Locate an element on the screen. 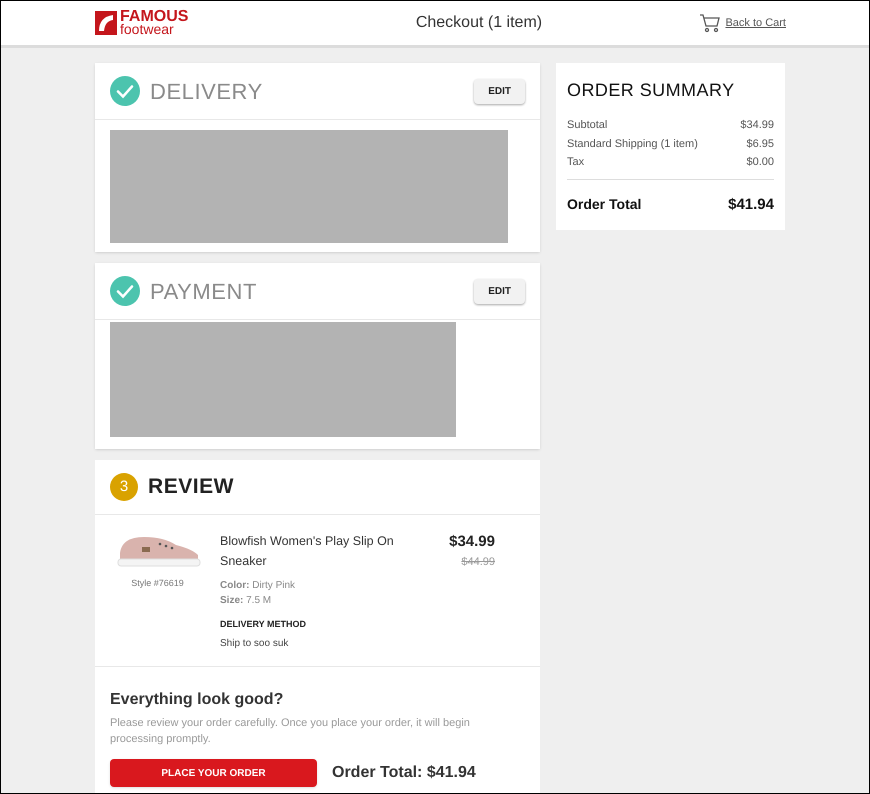  delivery-method-label: DELIVERY METHOD is located at coordinates (264, 624).